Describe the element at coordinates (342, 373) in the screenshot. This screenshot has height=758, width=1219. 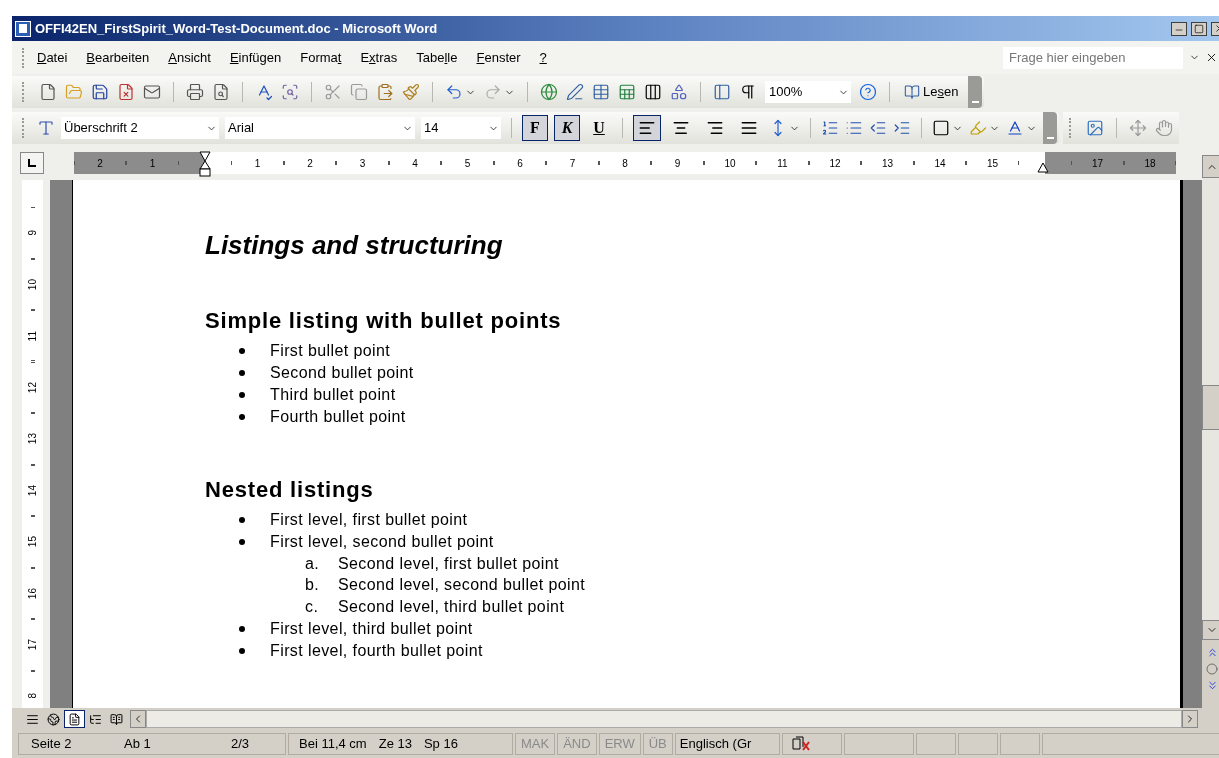
I see `list-item: Second bullet point` at that location.